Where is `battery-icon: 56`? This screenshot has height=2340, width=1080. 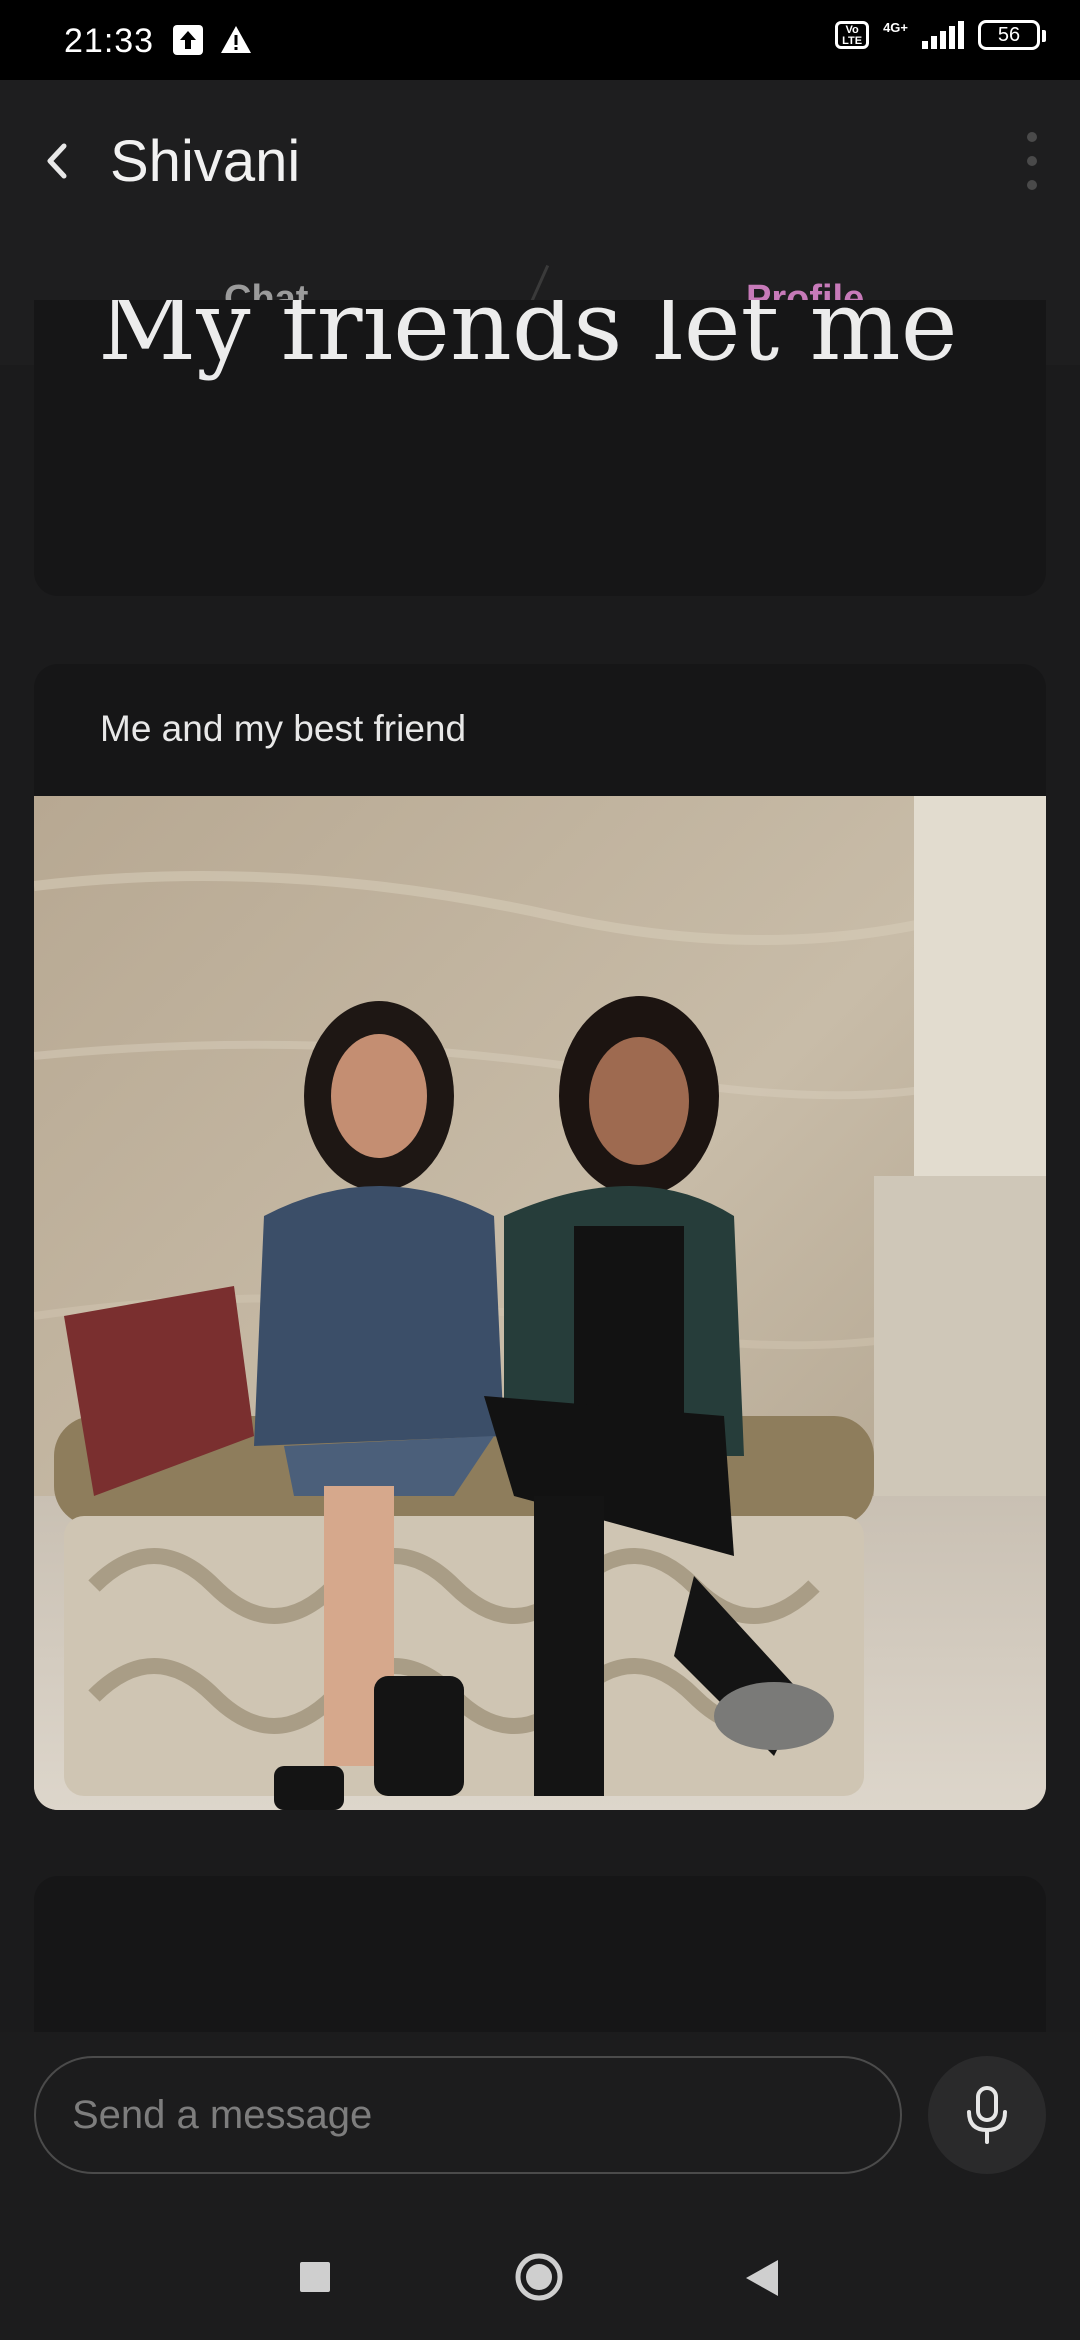
battery-icon: 56 is located at coordinates (1012, 35).